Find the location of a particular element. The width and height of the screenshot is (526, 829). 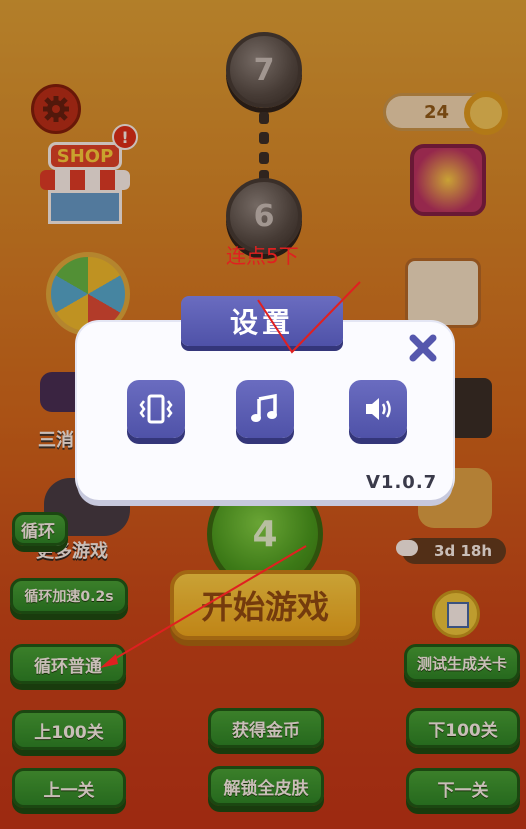

version-label: V1.0.7 is located at coordinates (402, 482).